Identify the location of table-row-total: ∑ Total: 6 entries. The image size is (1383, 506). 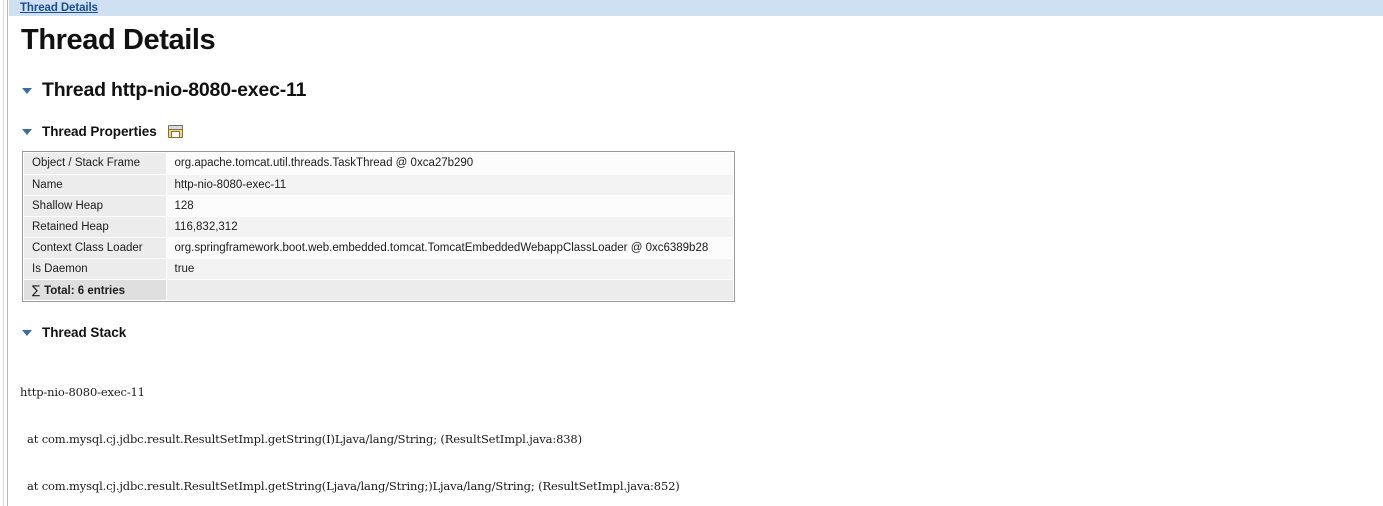
(378, 289).